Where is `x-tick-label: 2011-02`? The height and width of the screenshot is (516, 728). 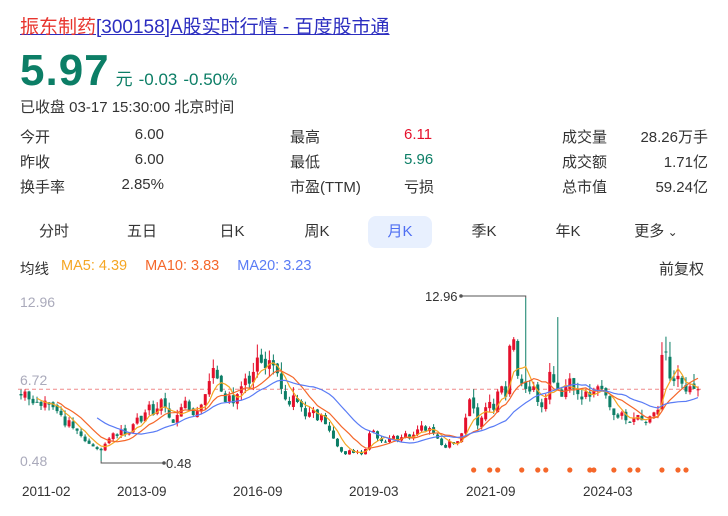
x-tick-label: 2011-02 is located at coordinates (46, 491).